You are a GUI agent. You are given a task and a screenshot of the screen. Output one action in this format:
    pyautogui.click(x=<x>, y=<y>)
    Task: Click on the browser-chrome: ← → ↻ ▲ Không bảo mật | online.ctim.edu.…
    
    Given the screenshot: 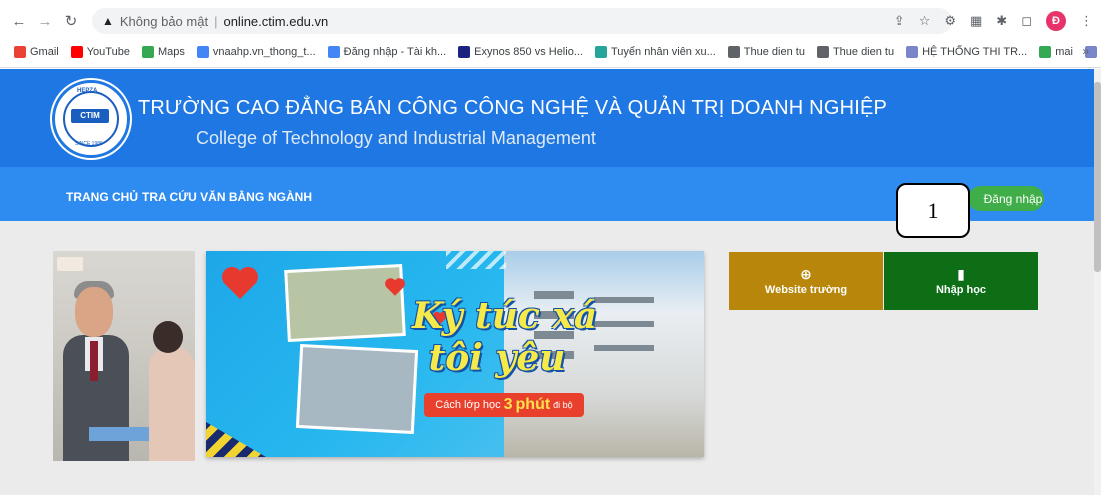 What is the action you would take?
    pyautogui.click(x=550, y=34)
    